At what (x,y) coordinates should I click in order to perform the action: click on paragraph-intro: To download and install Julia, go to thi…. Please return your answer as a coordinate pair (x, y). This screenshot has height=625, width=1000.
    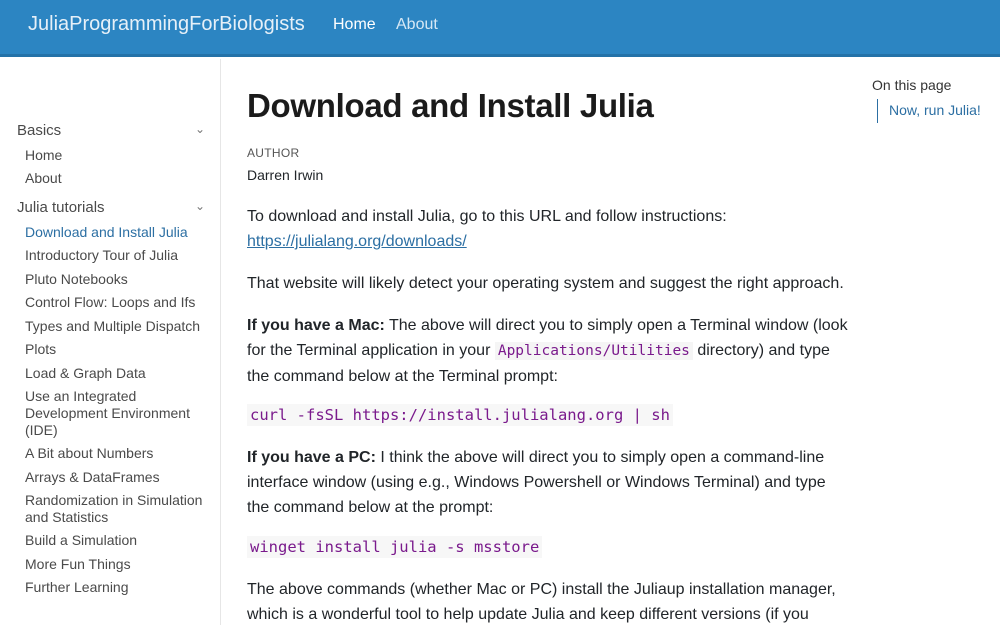
    Looking at the image, I should click on (549, 229).